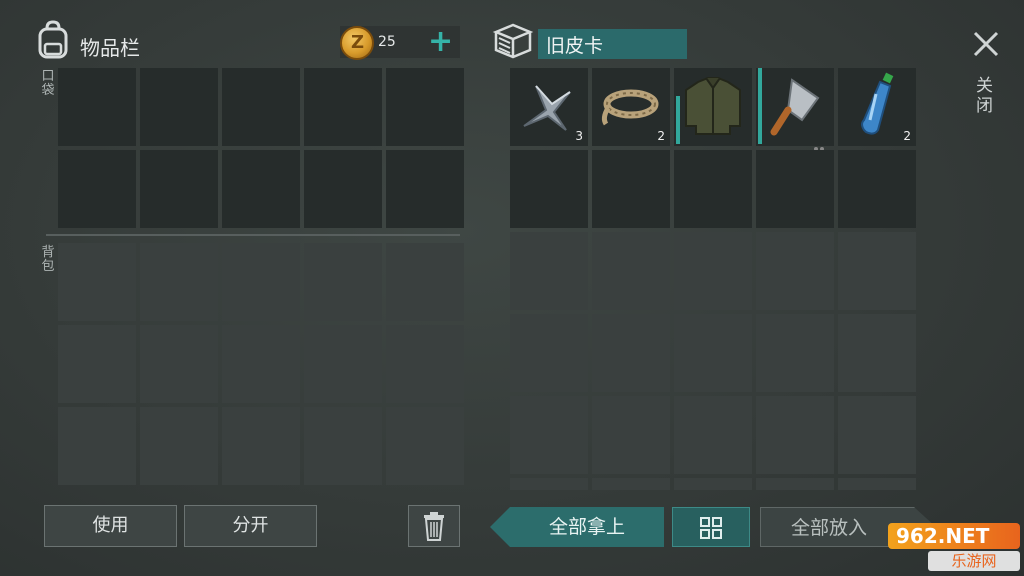 Image resolution: width=1024 pixels, height=576 pixels. I want to click on inventory-title: 物品栏, so click(110, 48).